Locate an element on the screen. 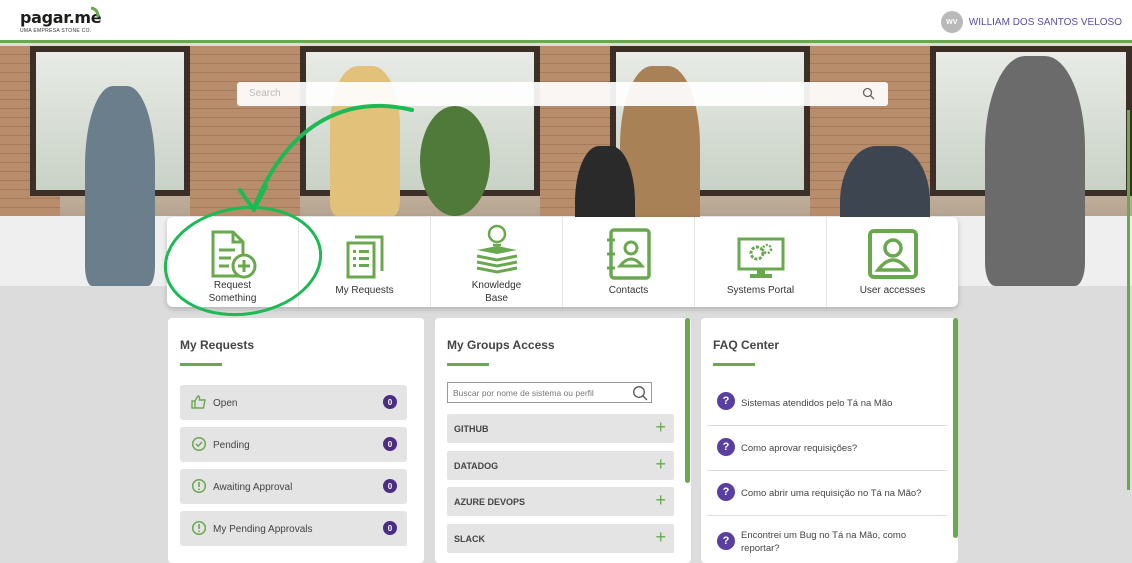 Image resolution: width=1132 pixels, height=563 pixels. request-status-label: My Pending Approvals is located at coordinates (263, 529).